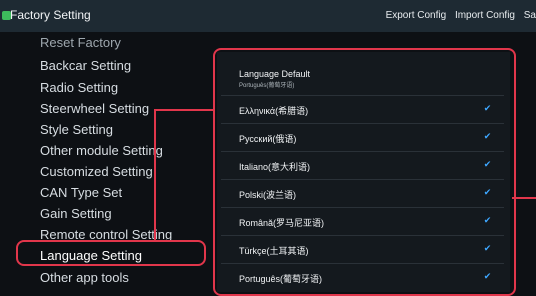 The image size is (536, 296). What do you see at coordinates (101, 150) in the screenshot?
I see `sidebar-item-other-module: Other module Setting` at bounding box center [101, 150].